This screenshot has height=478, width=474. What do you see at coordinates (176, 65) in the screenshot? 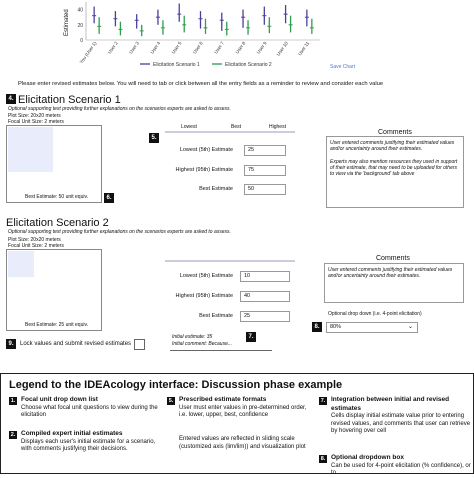
I see `chart-legend-label: Elicitation Scenario 1` at bounding box center [176, 65].